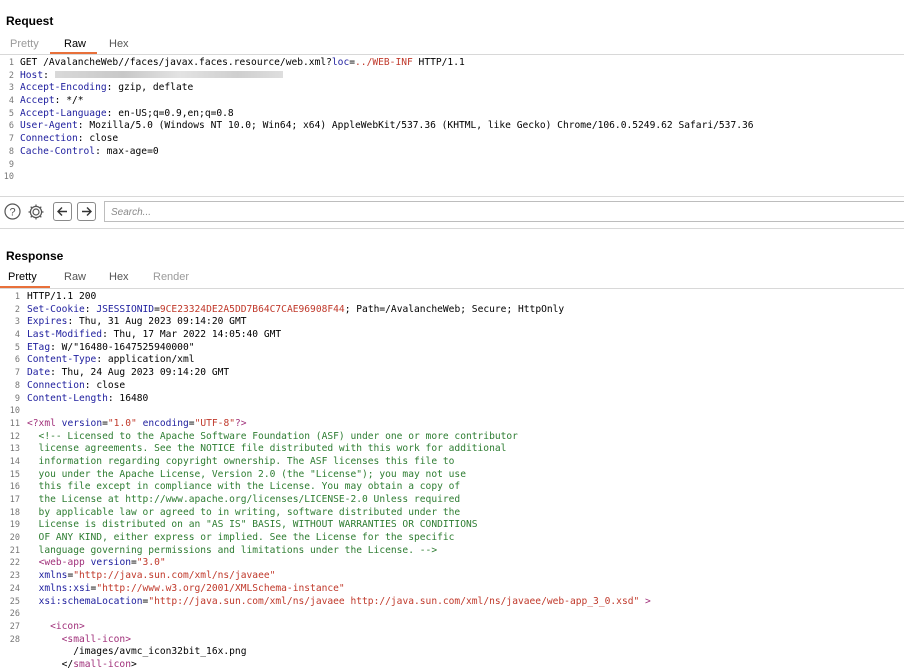 This screenshot has width=904, height=672. What do you see at coordinates (49, 139) in the screenshot?
I see `code-token: Connection` at bounding box center [49, 139].